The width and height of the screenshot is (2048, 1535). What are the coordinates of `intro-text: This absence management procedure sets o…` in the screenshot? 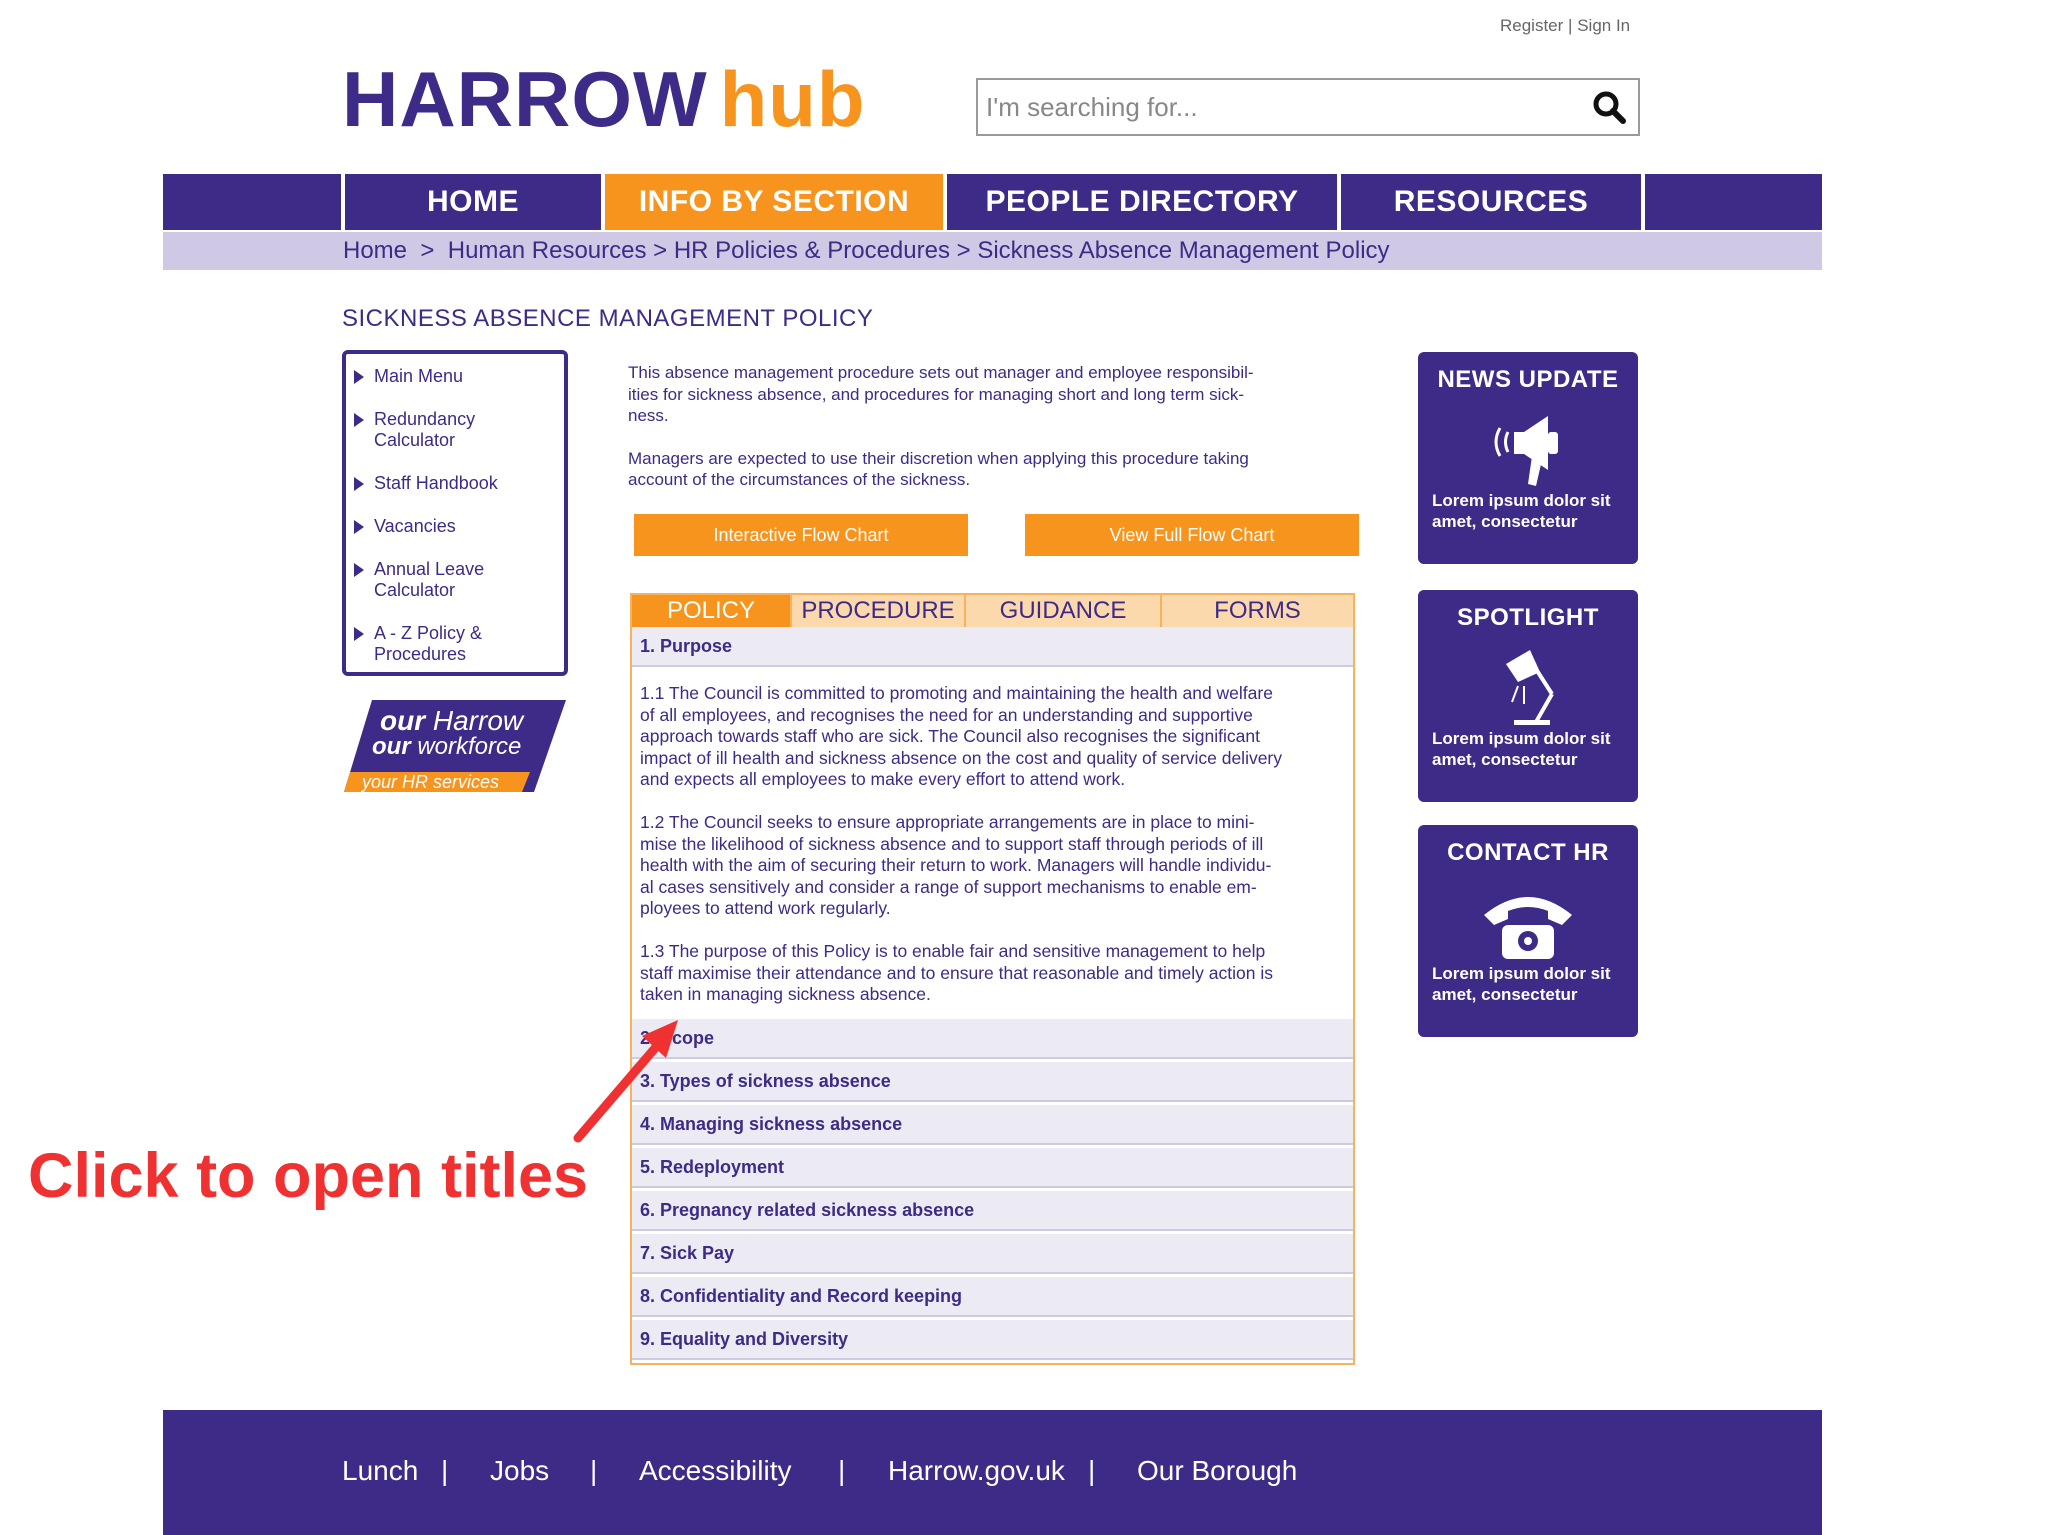 It's located at (978, 437).